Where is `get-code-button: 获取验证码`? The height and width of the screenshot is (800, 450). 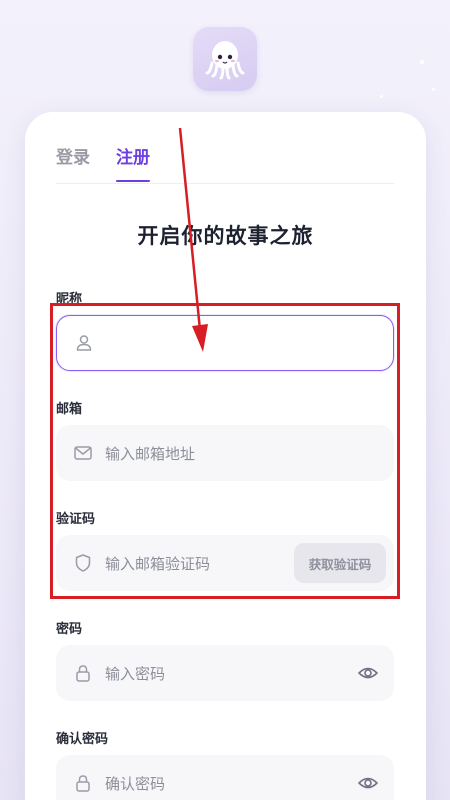
get-code-button: 获取验证码 is located at coordinates (340, 563).